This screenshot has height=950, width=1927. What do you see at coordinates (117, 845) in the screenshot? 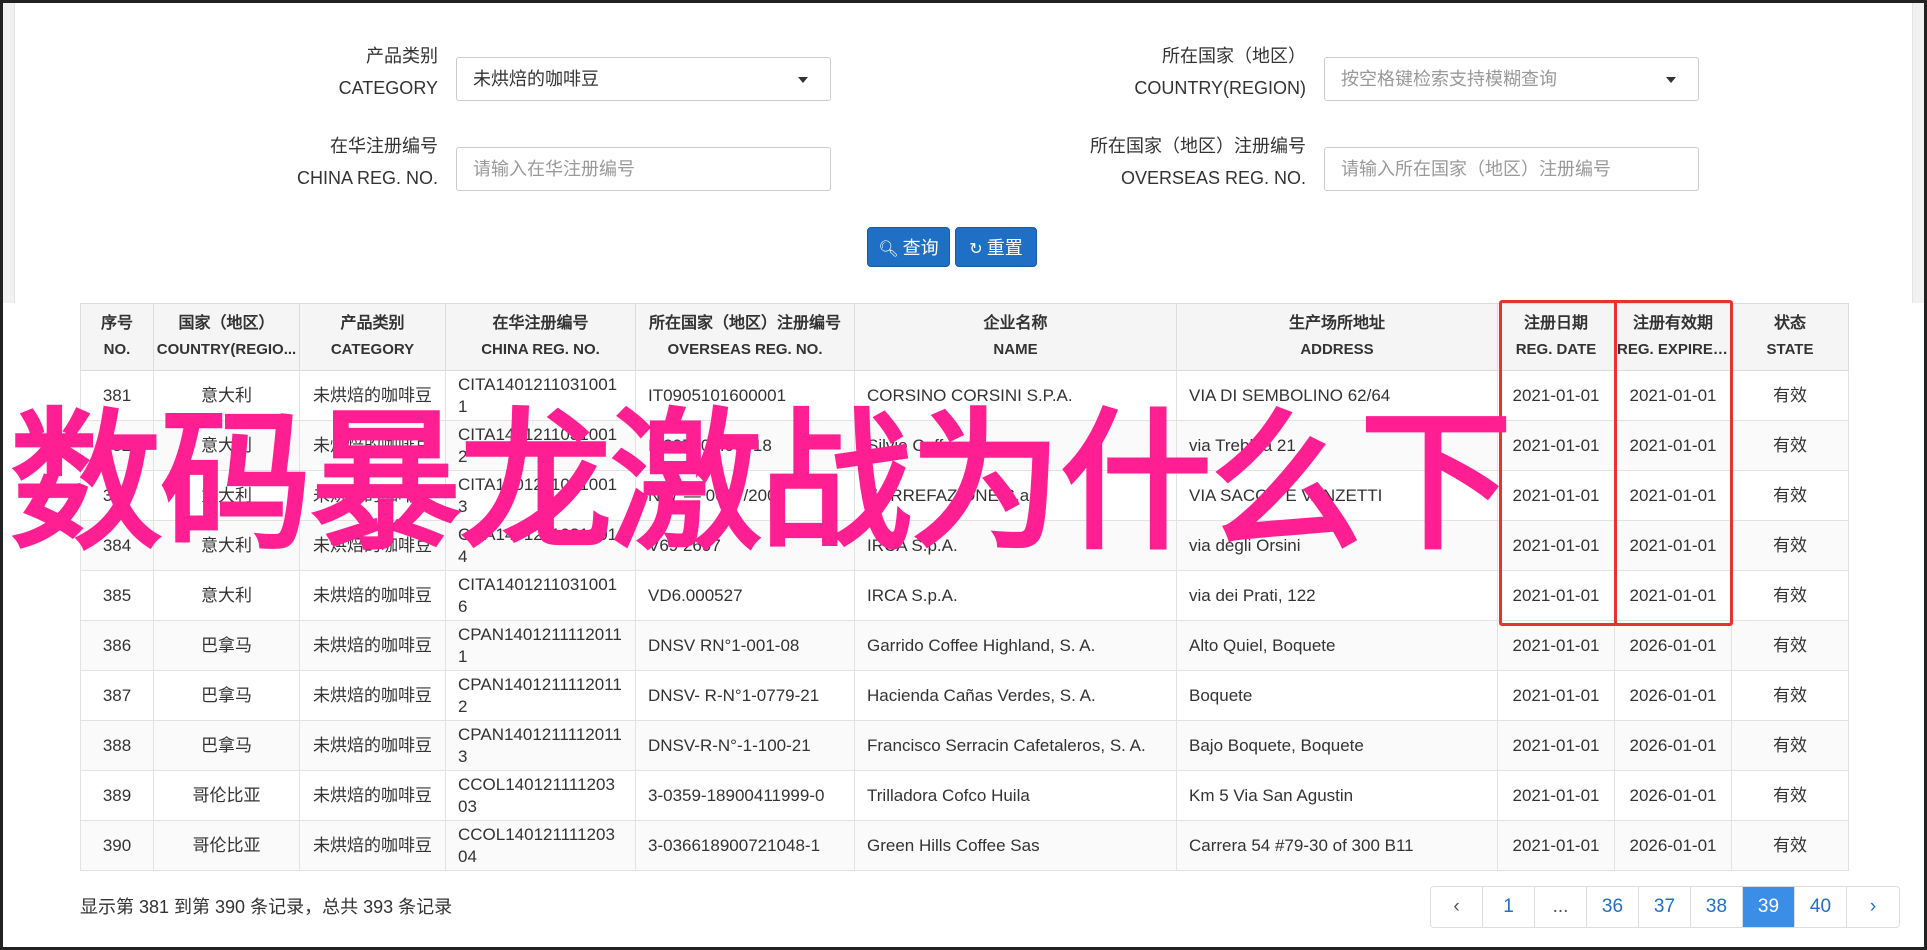
I see `row-number: 390` at bounding box center [117, 845].